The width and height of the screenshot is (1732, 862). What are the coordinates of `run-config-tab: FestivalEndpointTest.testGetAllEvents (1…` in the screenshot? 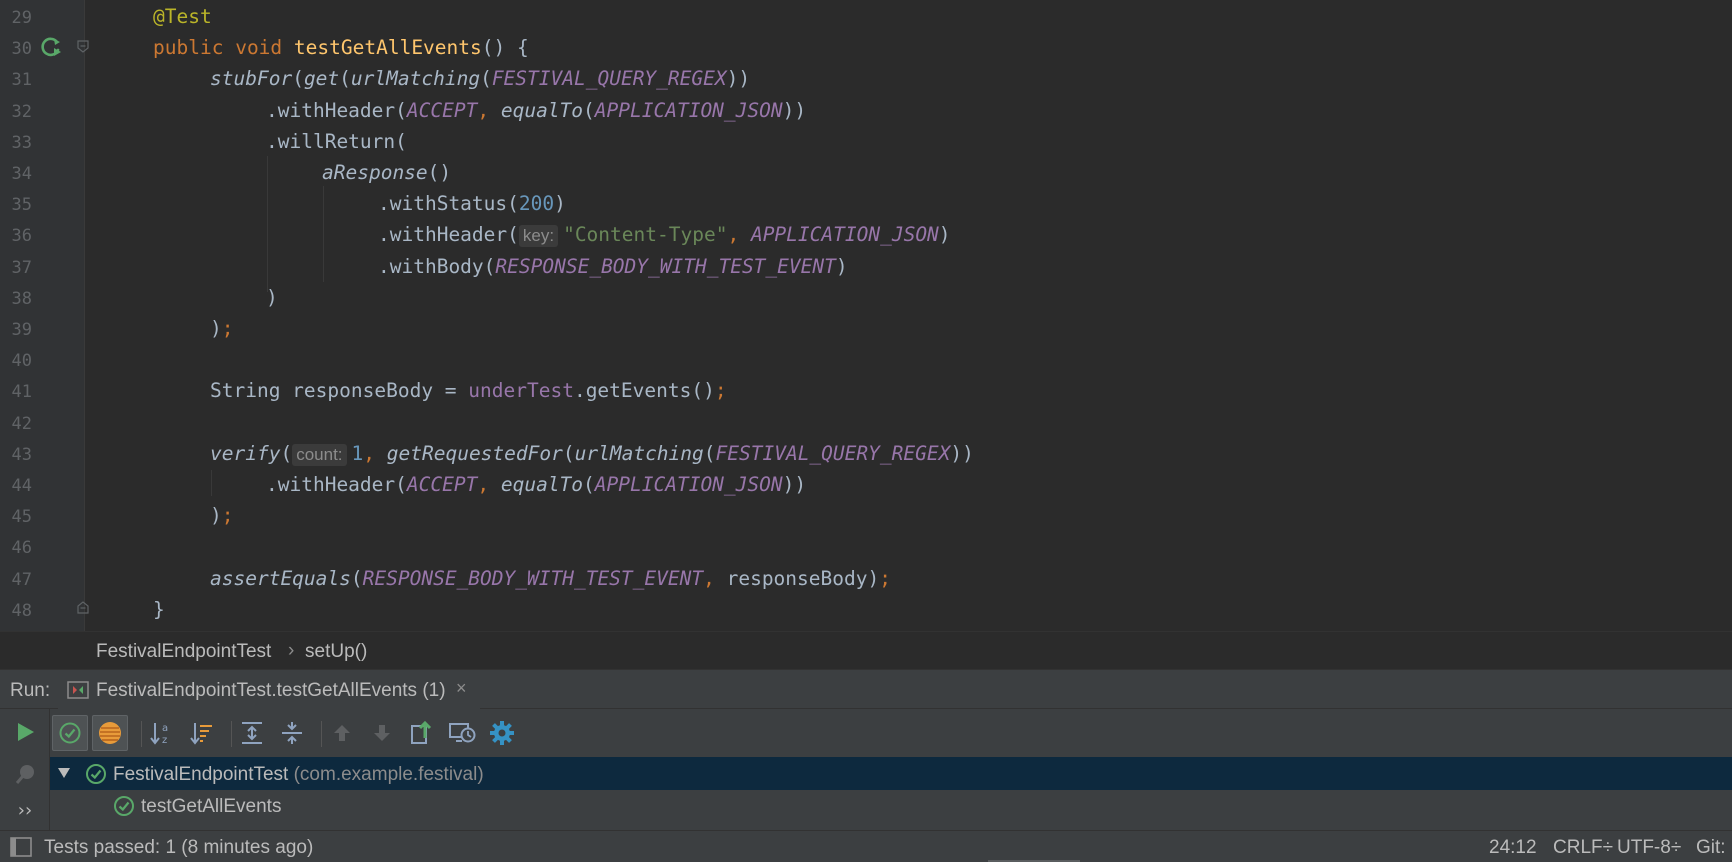 It's located at (269, 689).